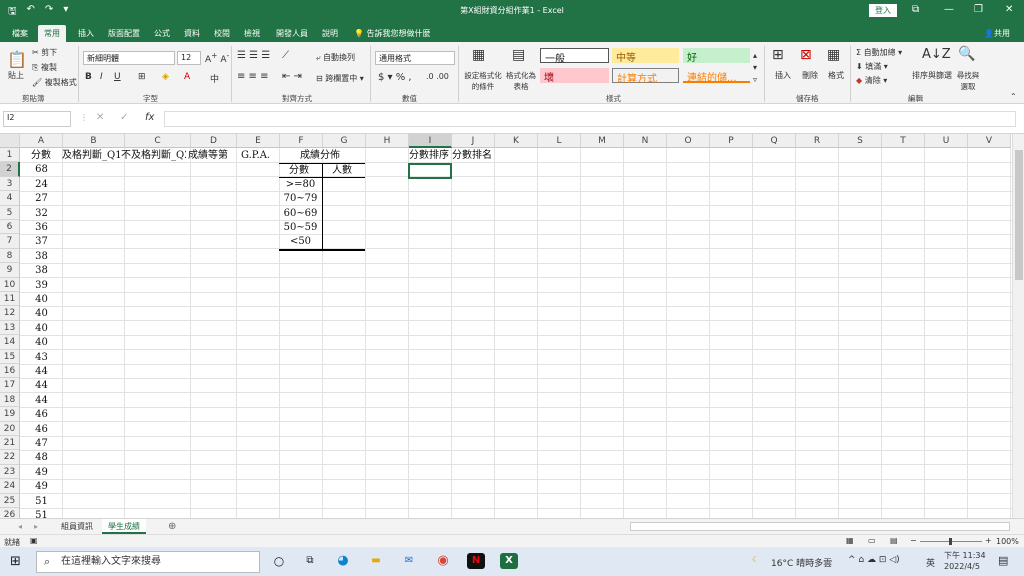 The image size is (1024, 576). I want to click on row-header-10: 10, so click(10, 284).